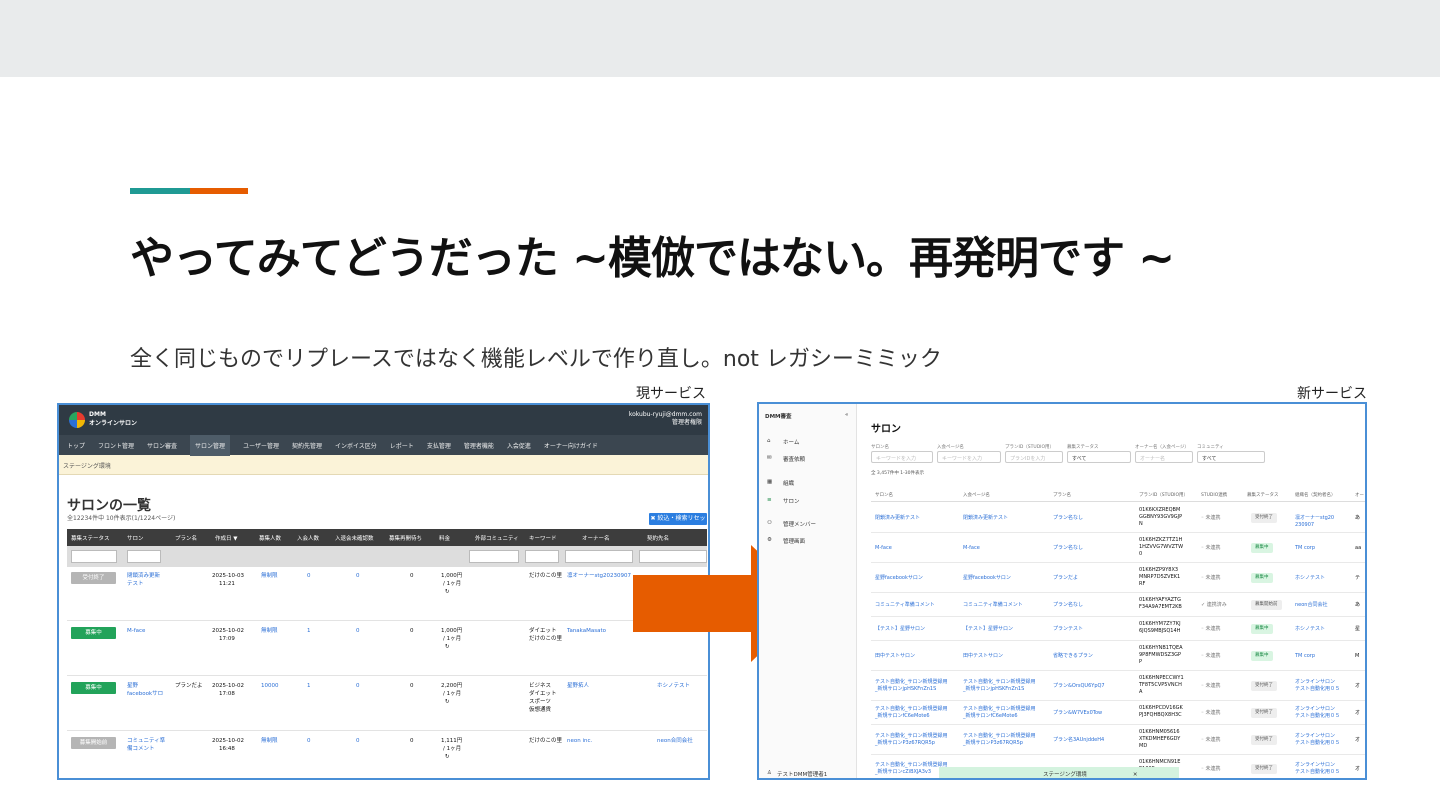 This screenshot has height=810, width=1440. I want to click on salon-link: 閉鎖済み更新, so click(143, 576).